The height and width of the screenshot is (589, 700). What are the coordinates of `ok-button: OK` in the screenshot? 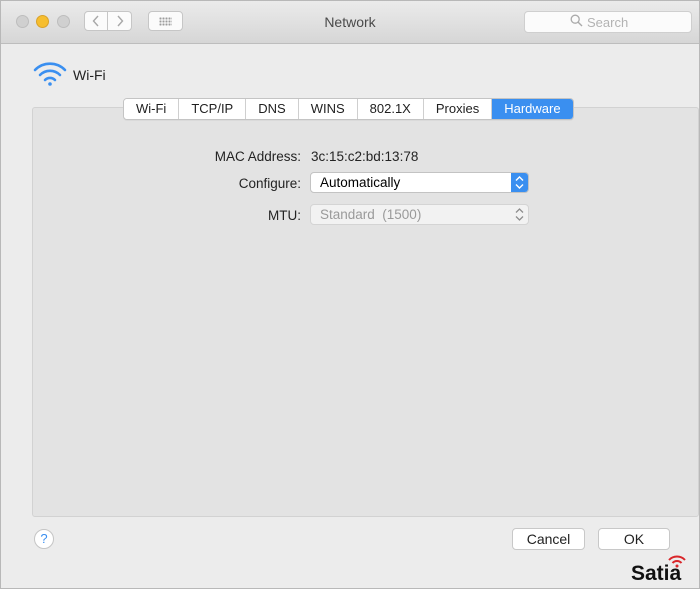 It's located at (634, 539).